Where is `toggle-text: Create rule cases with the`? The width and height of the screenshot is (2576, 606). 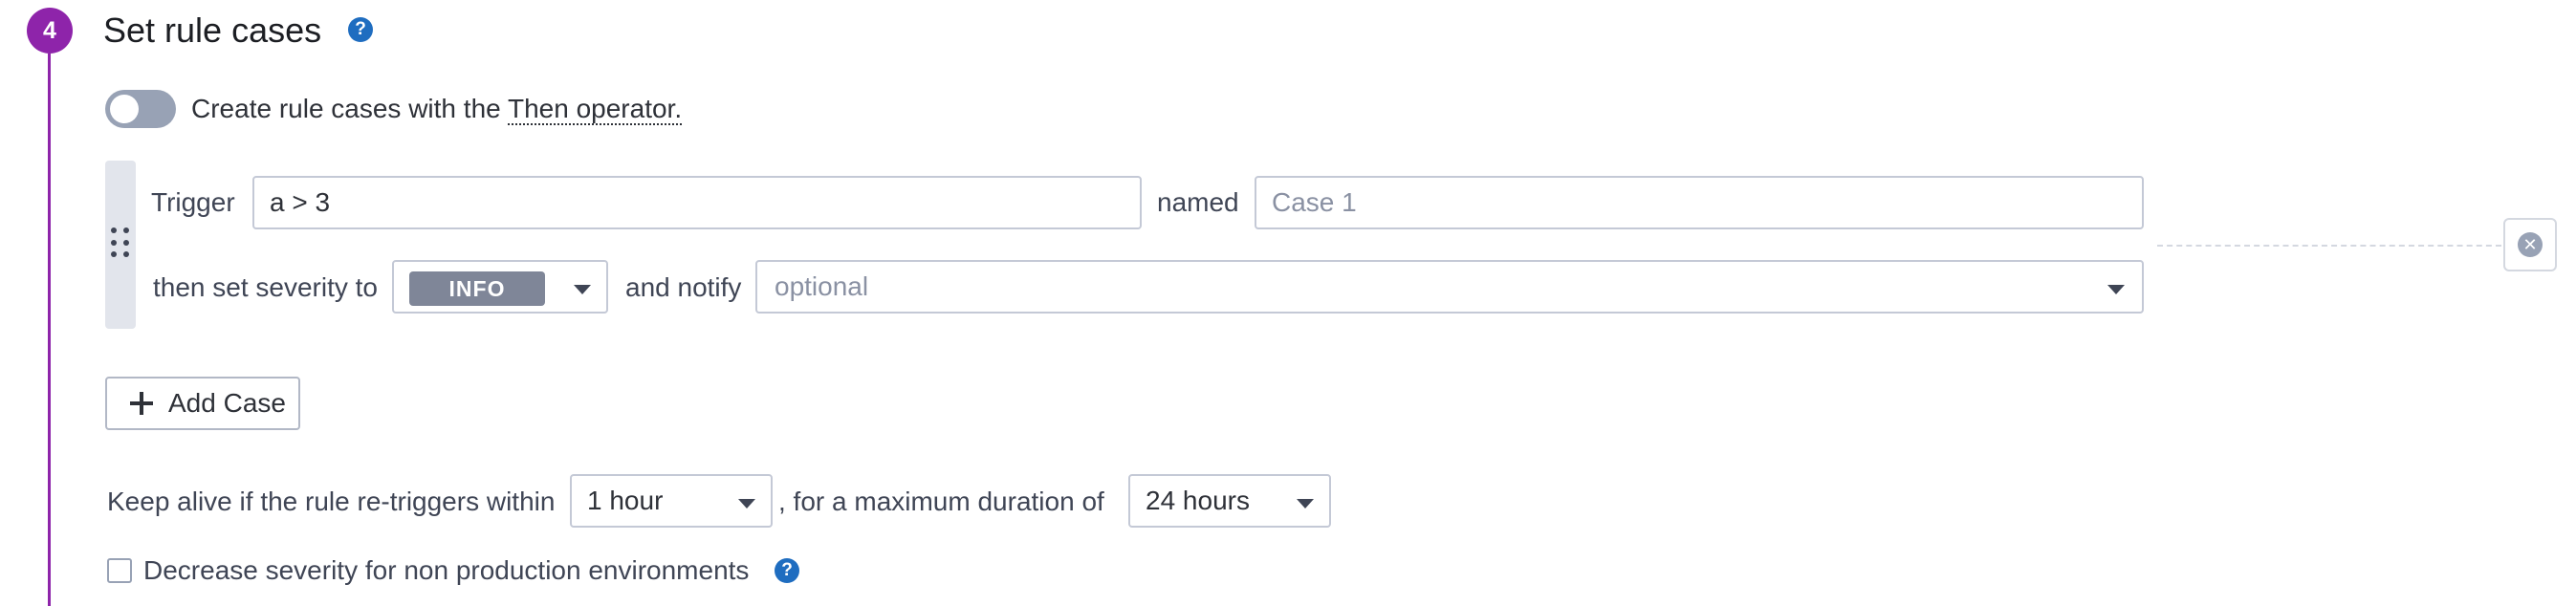
toggle-text: Create rule cases with the is located at coordinates (349, 108).